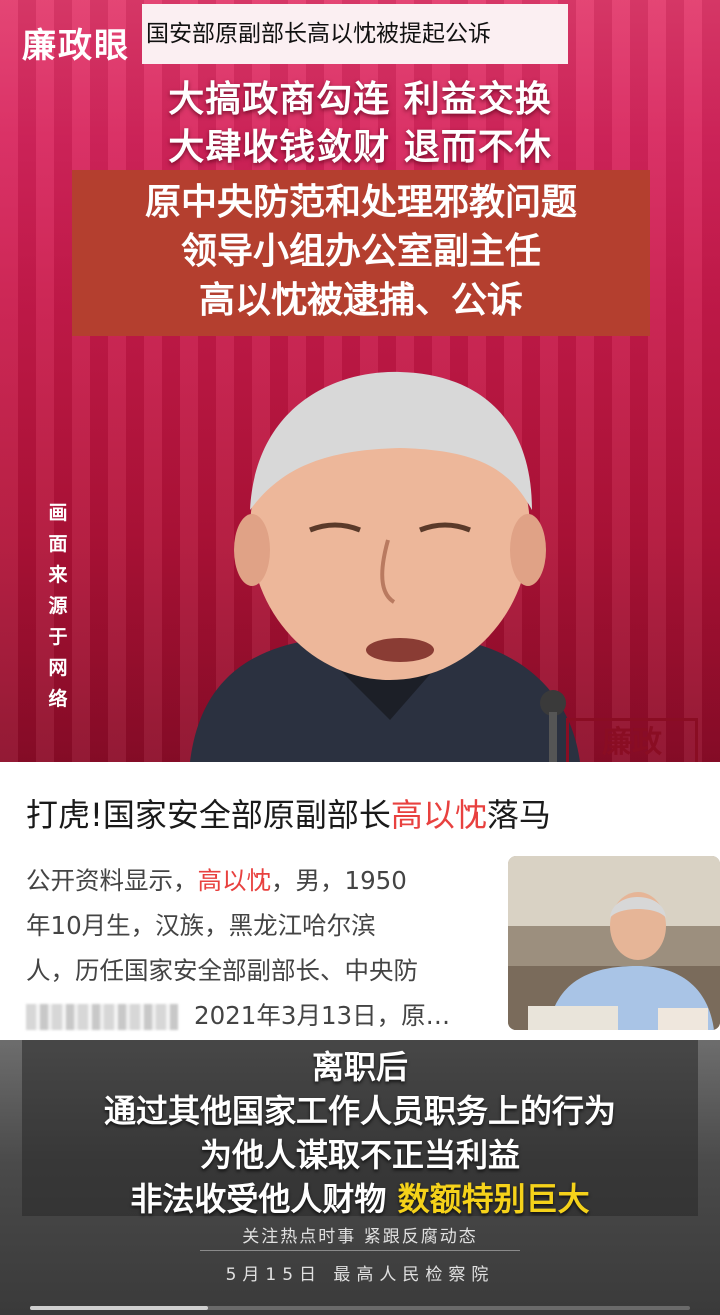 The height and width of the screenshot is (1315, 720). Describe the element at coordinates (264, 1199) in the screenshot. I see `subtitle-text: 非法收受他人财物` at that location.